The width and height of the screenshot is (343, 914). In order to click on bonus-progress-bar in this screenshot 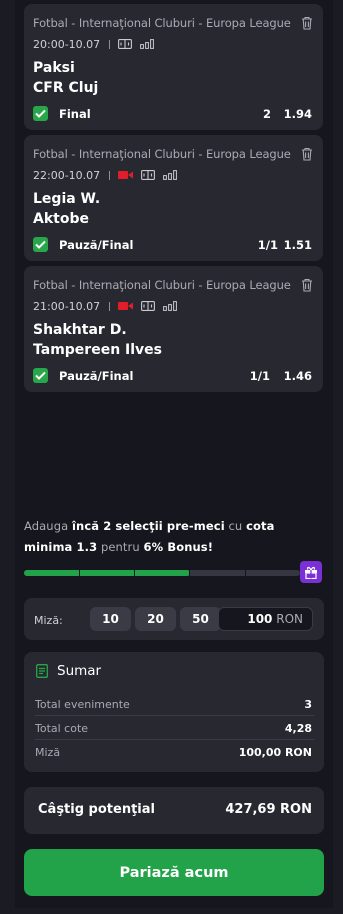, I will do `click(162, 573)`.